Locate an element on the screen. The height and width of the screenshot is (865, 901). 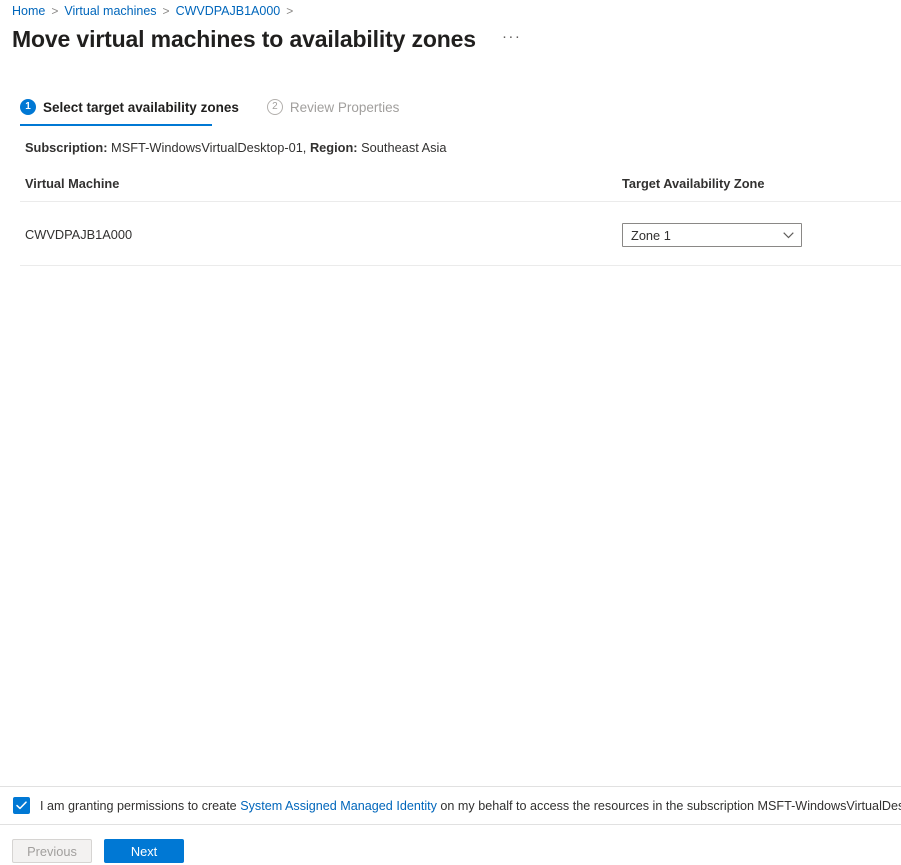
tab-label: Select target availability zones is located at coordinates (141, 107).